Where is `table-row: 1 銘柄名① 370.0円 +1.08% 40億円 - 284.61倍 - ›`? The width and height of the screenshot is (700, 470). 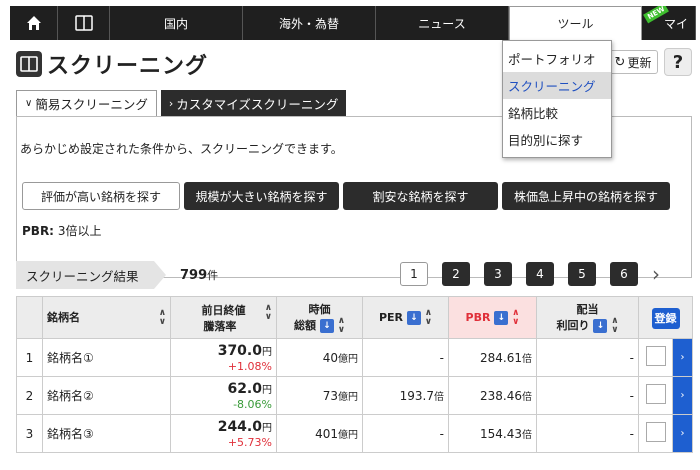 table-row: 1 銘柄名① 370.0円 +1.08% 40億円 - 284.61倍 - › is located at coordinates (354, 357).